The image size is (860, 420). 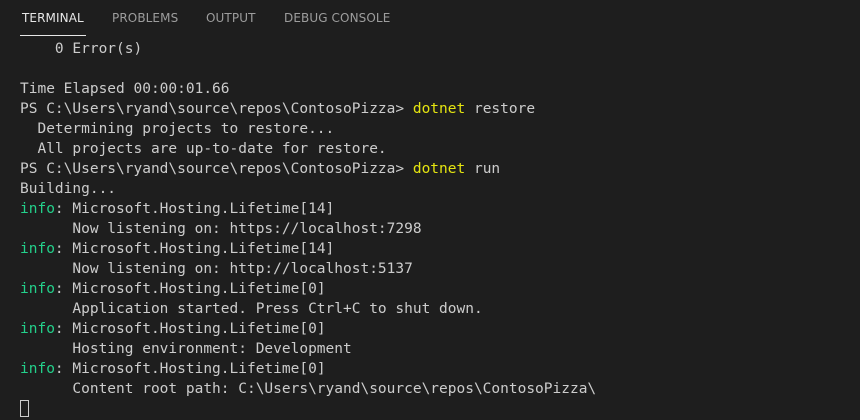 I want to click on log-message: Now listening on: https://localhost:7298, so click(x=435, y=229).